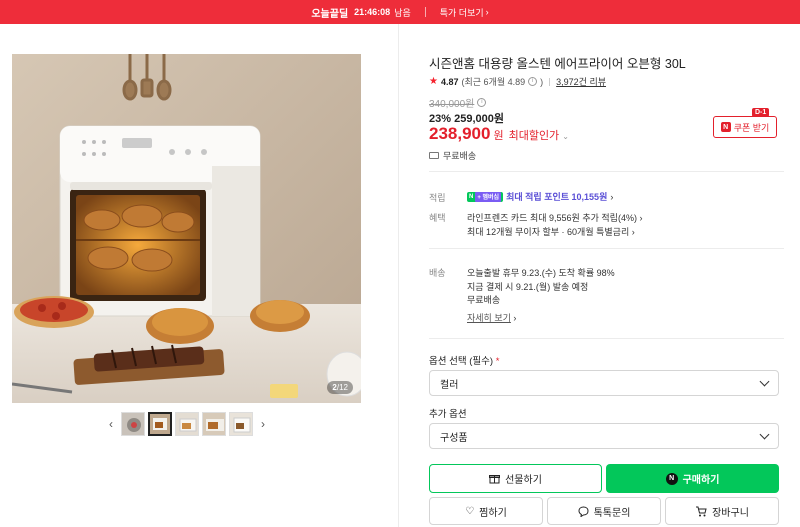  I want to click on cart-button: 장바구니, so click(722, 511).